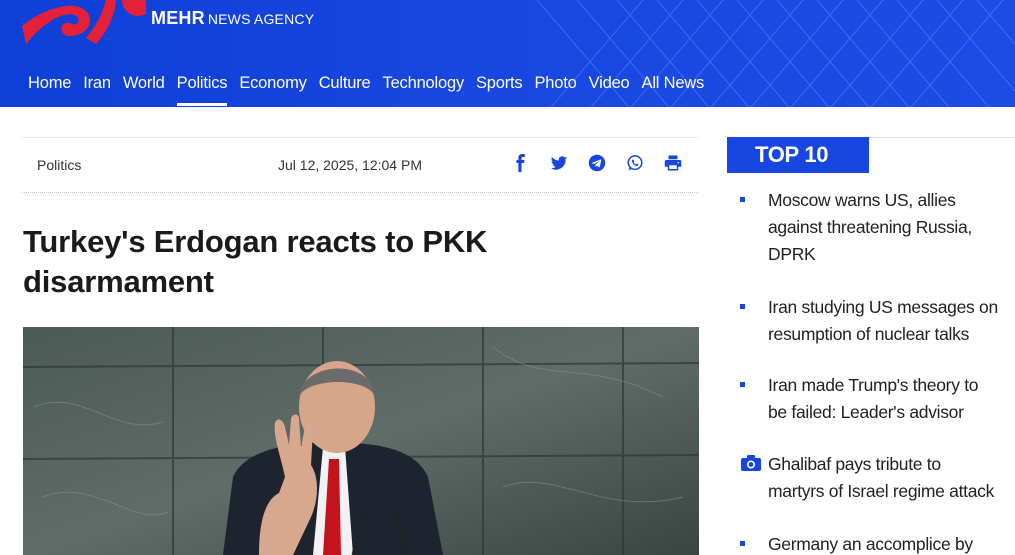 The height and width of the screenshot is (555, 1015). What do you see at coordinates (891, 543) in the screenshot?
I see `top10-item-text: Germany an accomplice by` at bounding box center [891, 543].